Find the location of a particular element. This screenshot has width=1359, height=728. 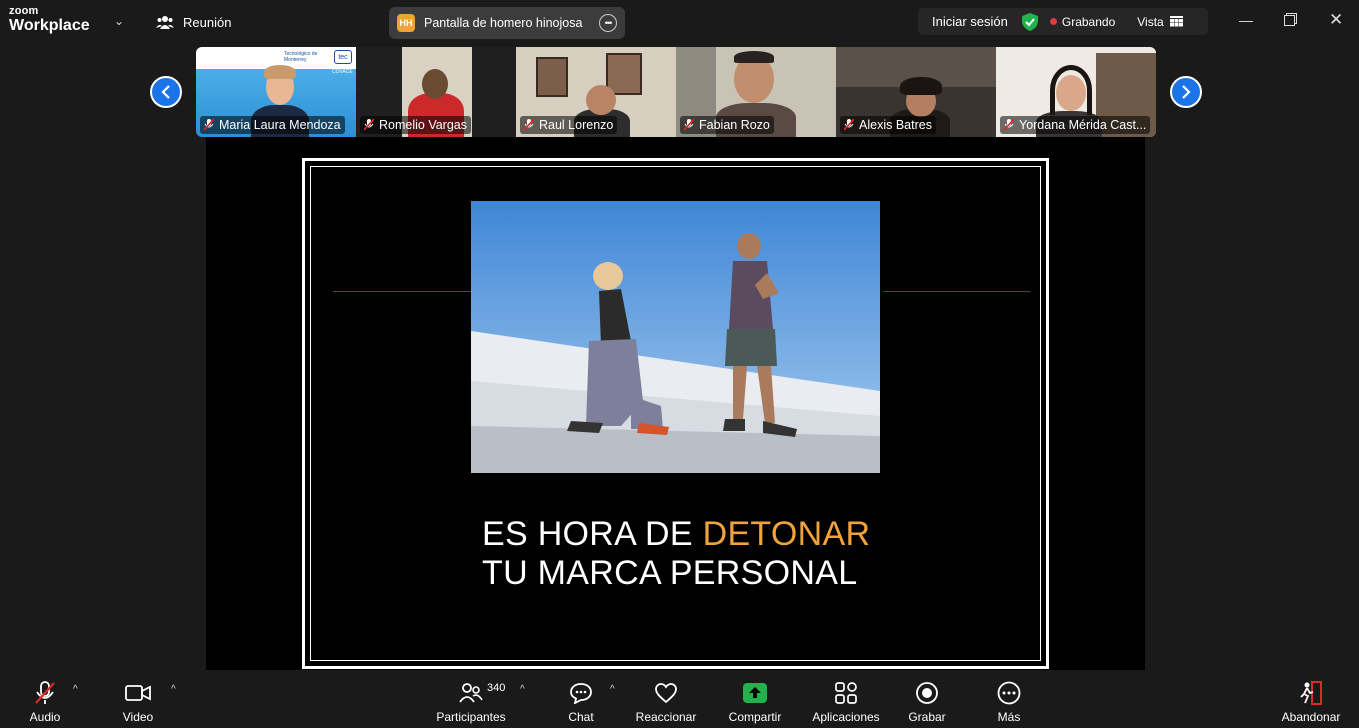

apps-grid-icon is located at coordinates (846, 693).